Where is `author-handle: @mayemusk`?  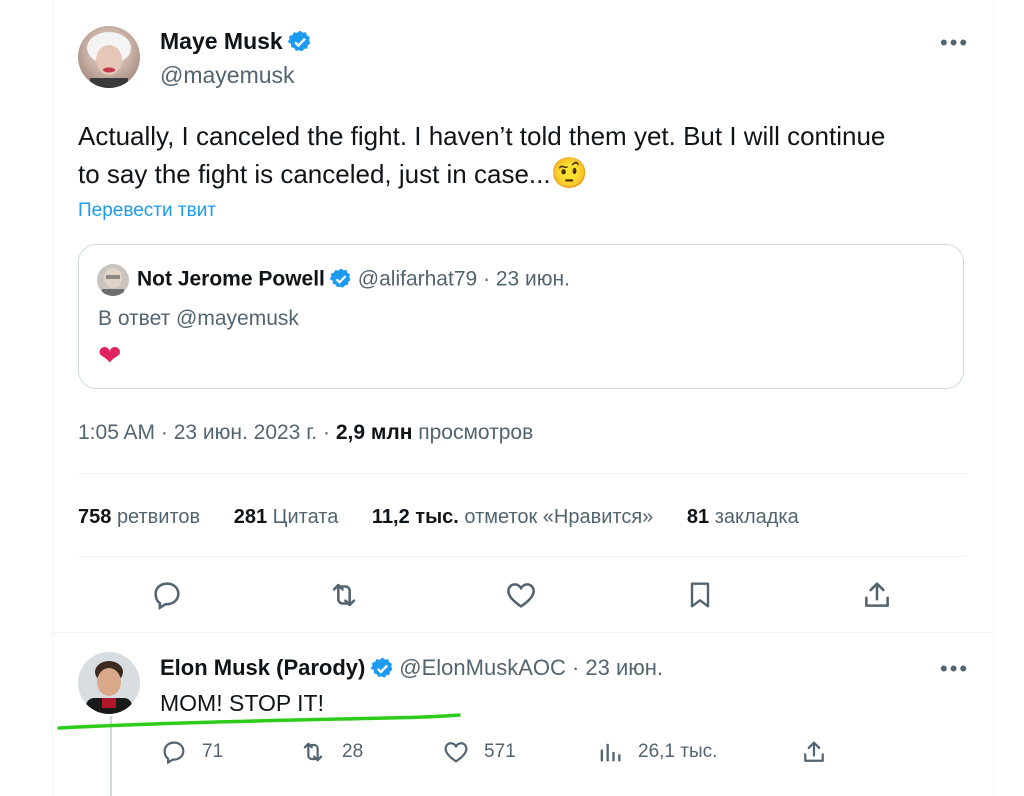
author-handle: @mayemusk is located at coordinates (227, 75).